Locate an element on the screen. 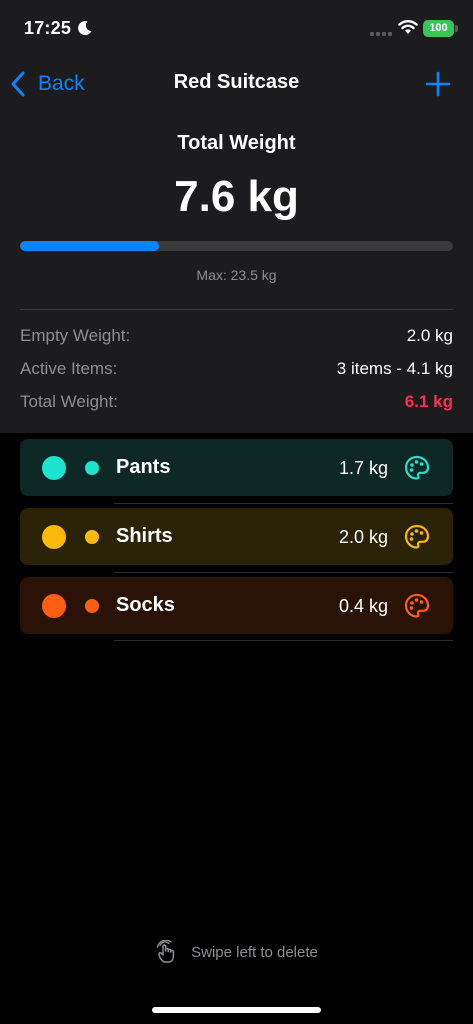  hand-swipe-icon is located at coordinates (165, 951).